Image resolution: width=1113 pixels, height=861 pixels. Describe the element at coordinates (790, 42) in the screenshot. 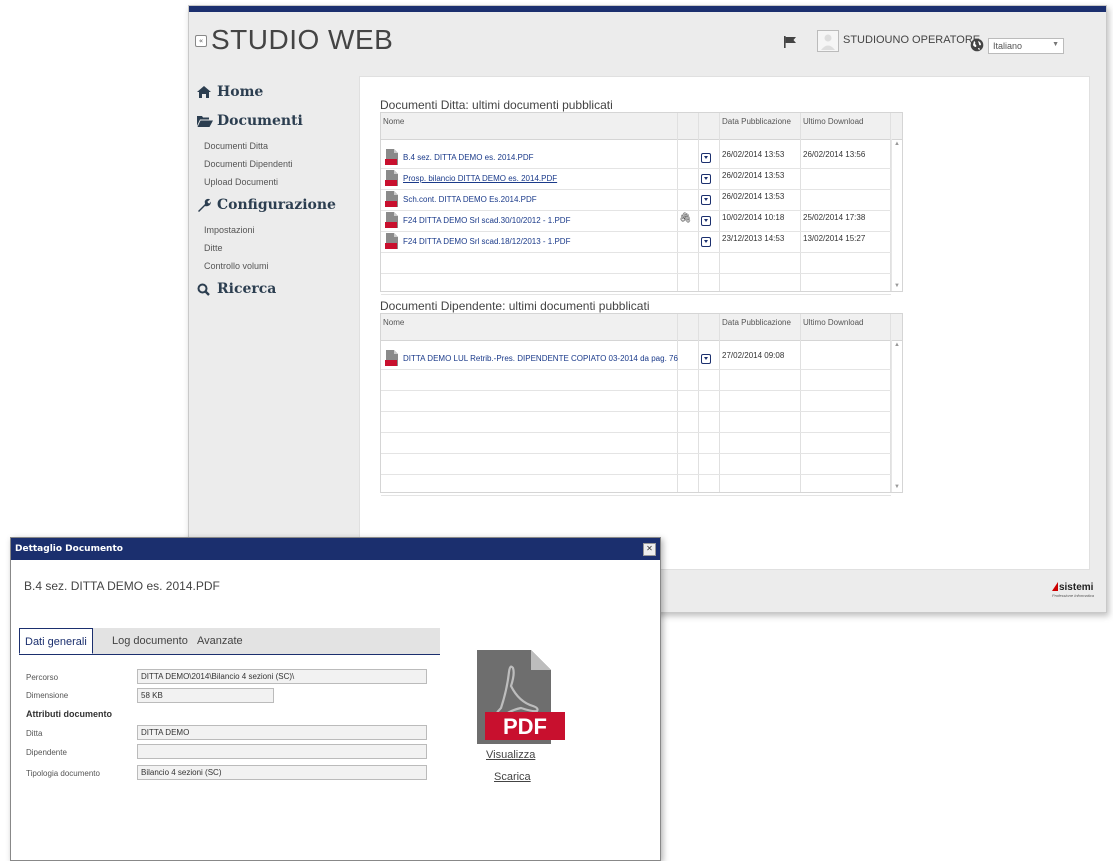

I see `flag-icon` at that location.